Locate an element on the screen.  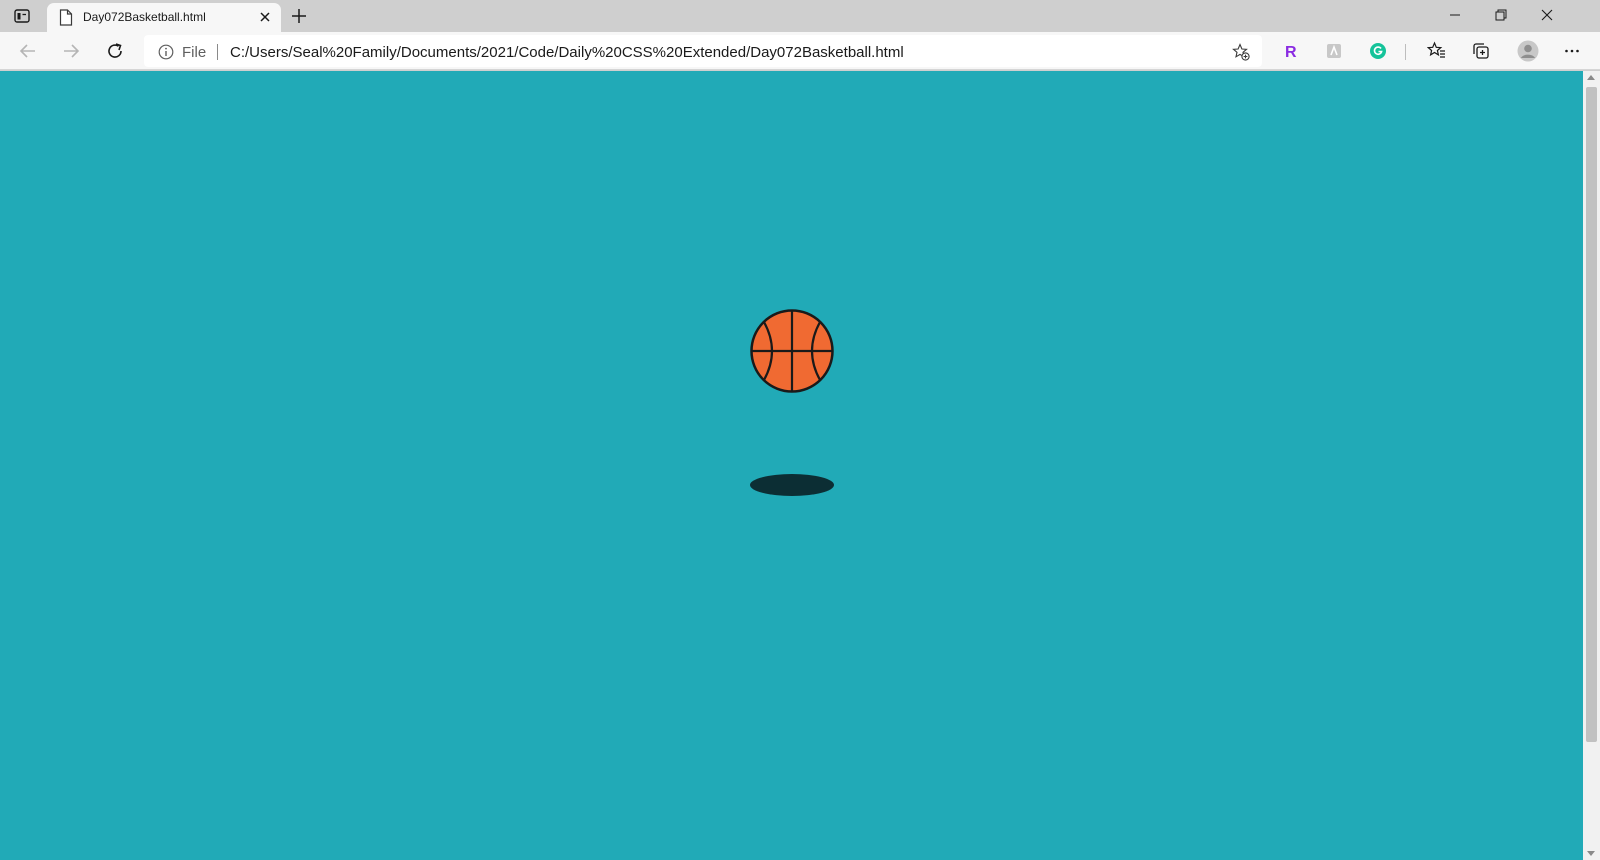
grammarly-icon is located at coordinates (1378, 51).